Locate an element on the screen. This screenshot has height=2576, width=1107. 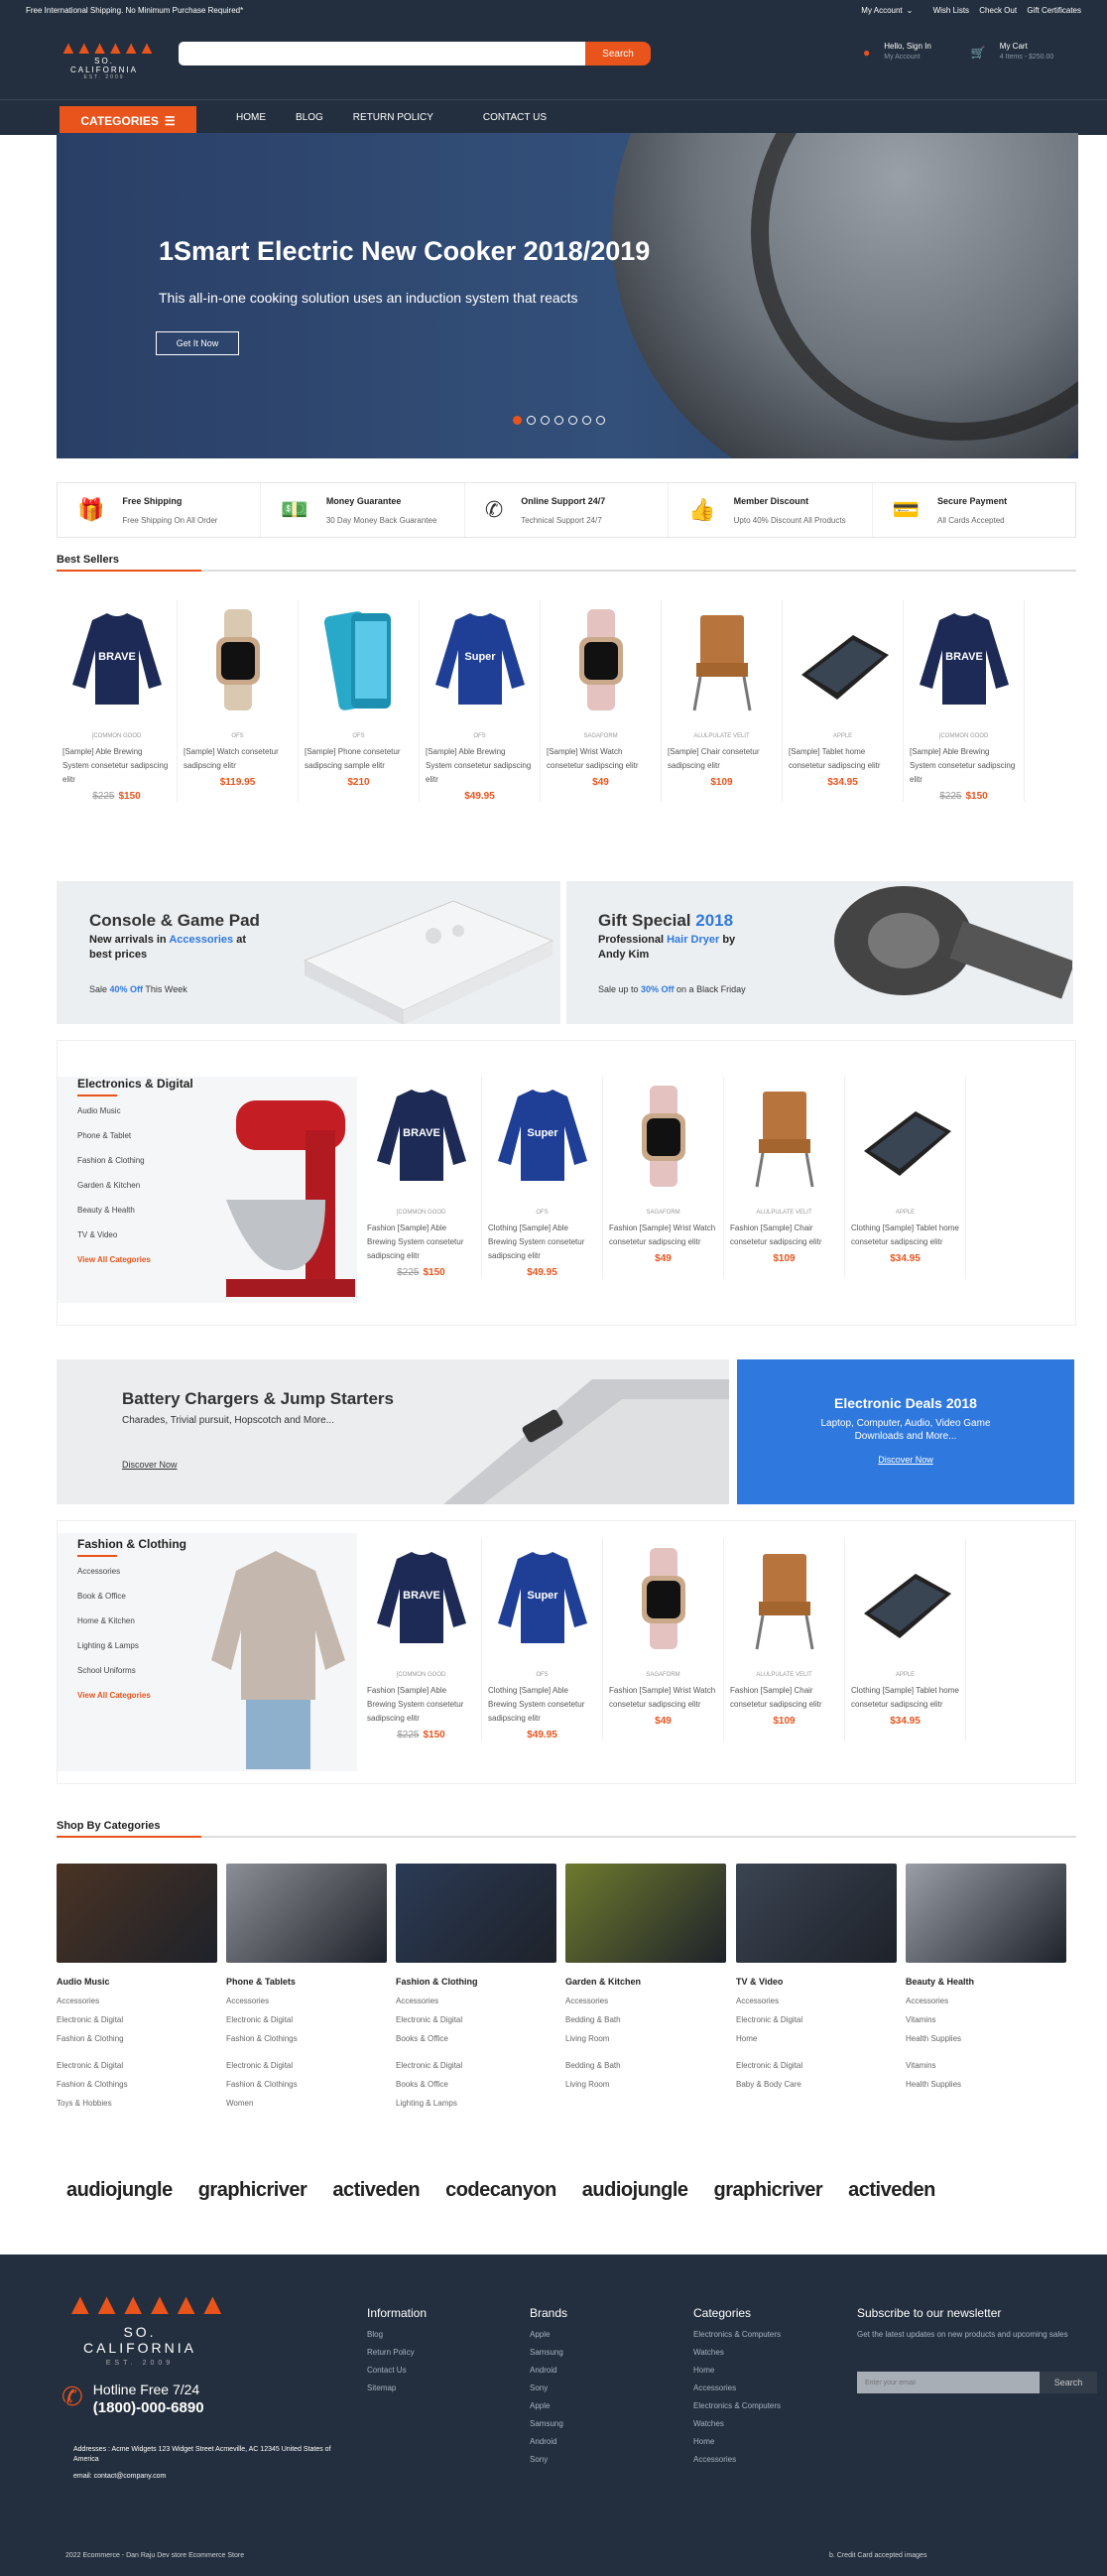
shopcat-link: Books & Office is located at coordinates (476, 2085).